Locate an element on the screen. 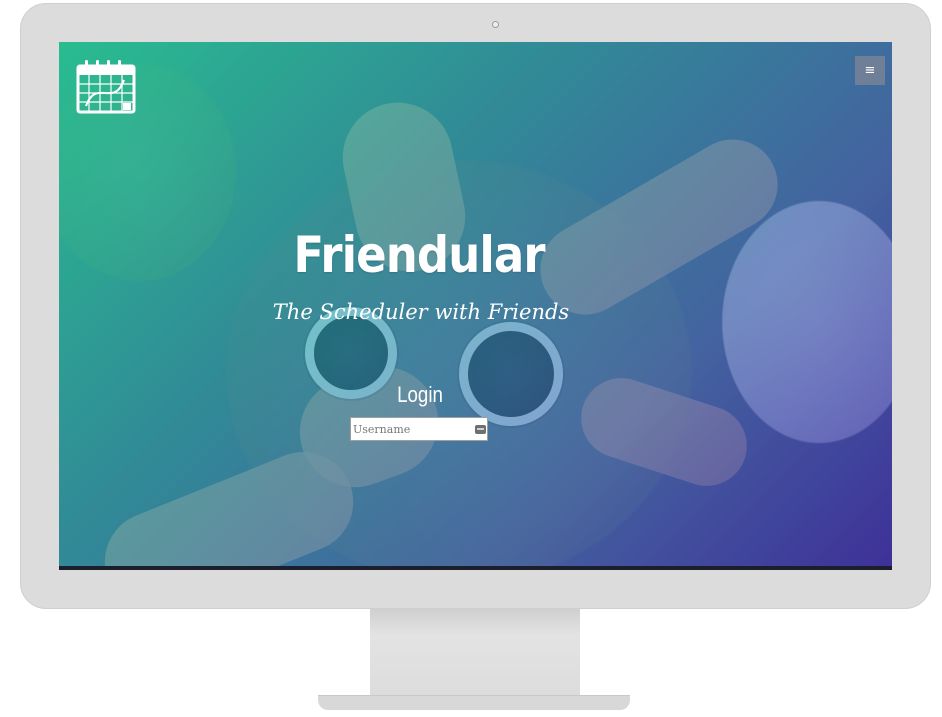 The image size is (942, 717). app-title: Friendular is located at coordinates (419, 255).